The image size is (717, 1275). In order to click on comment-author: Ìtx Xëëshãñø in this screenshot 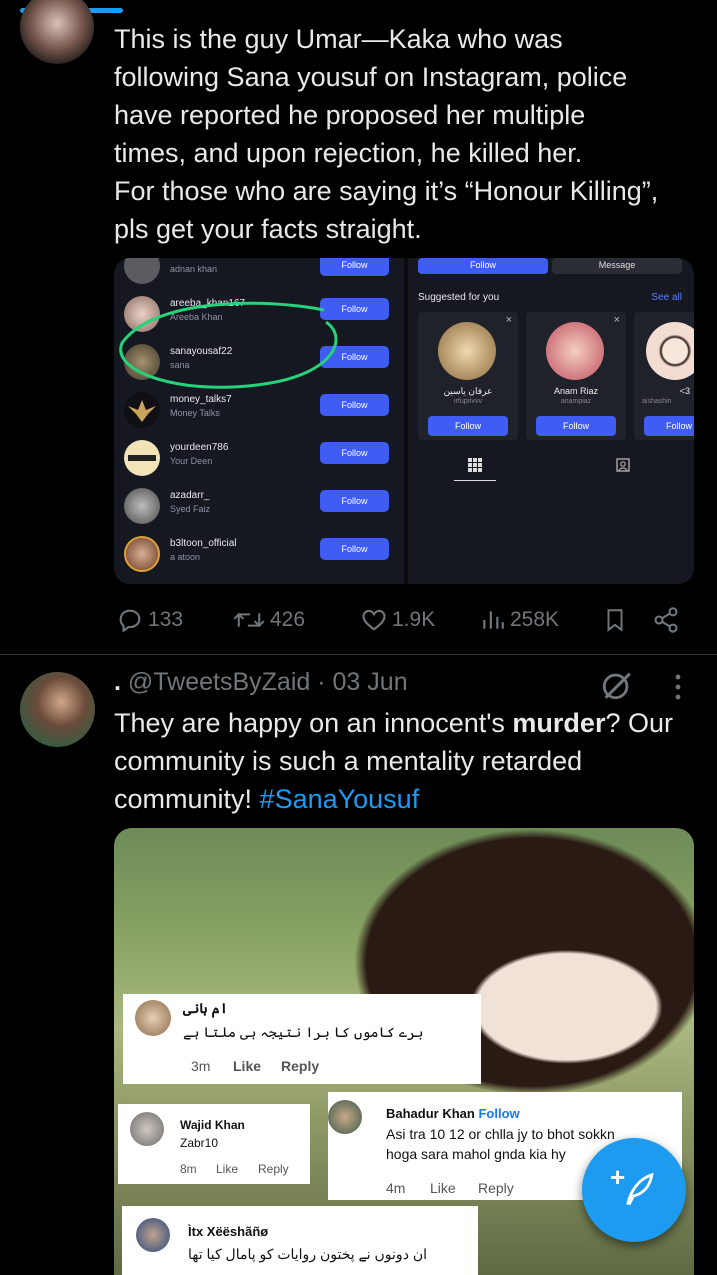, I will do `click(228, 1231)`.